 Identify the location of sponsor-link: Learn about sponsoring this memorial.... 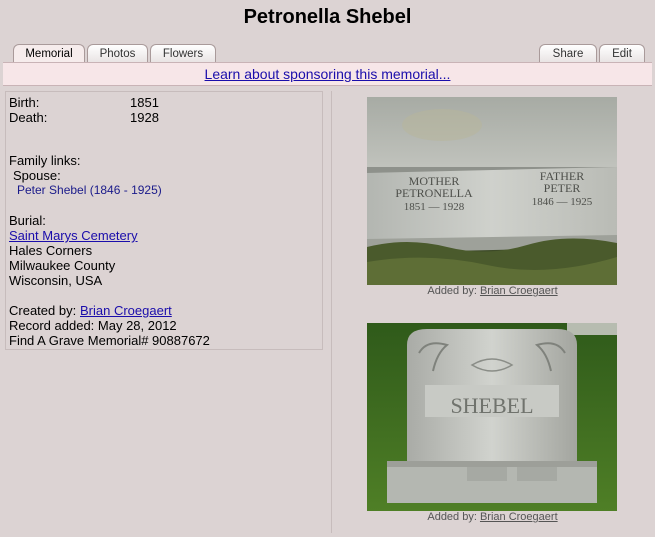
(328, 74).